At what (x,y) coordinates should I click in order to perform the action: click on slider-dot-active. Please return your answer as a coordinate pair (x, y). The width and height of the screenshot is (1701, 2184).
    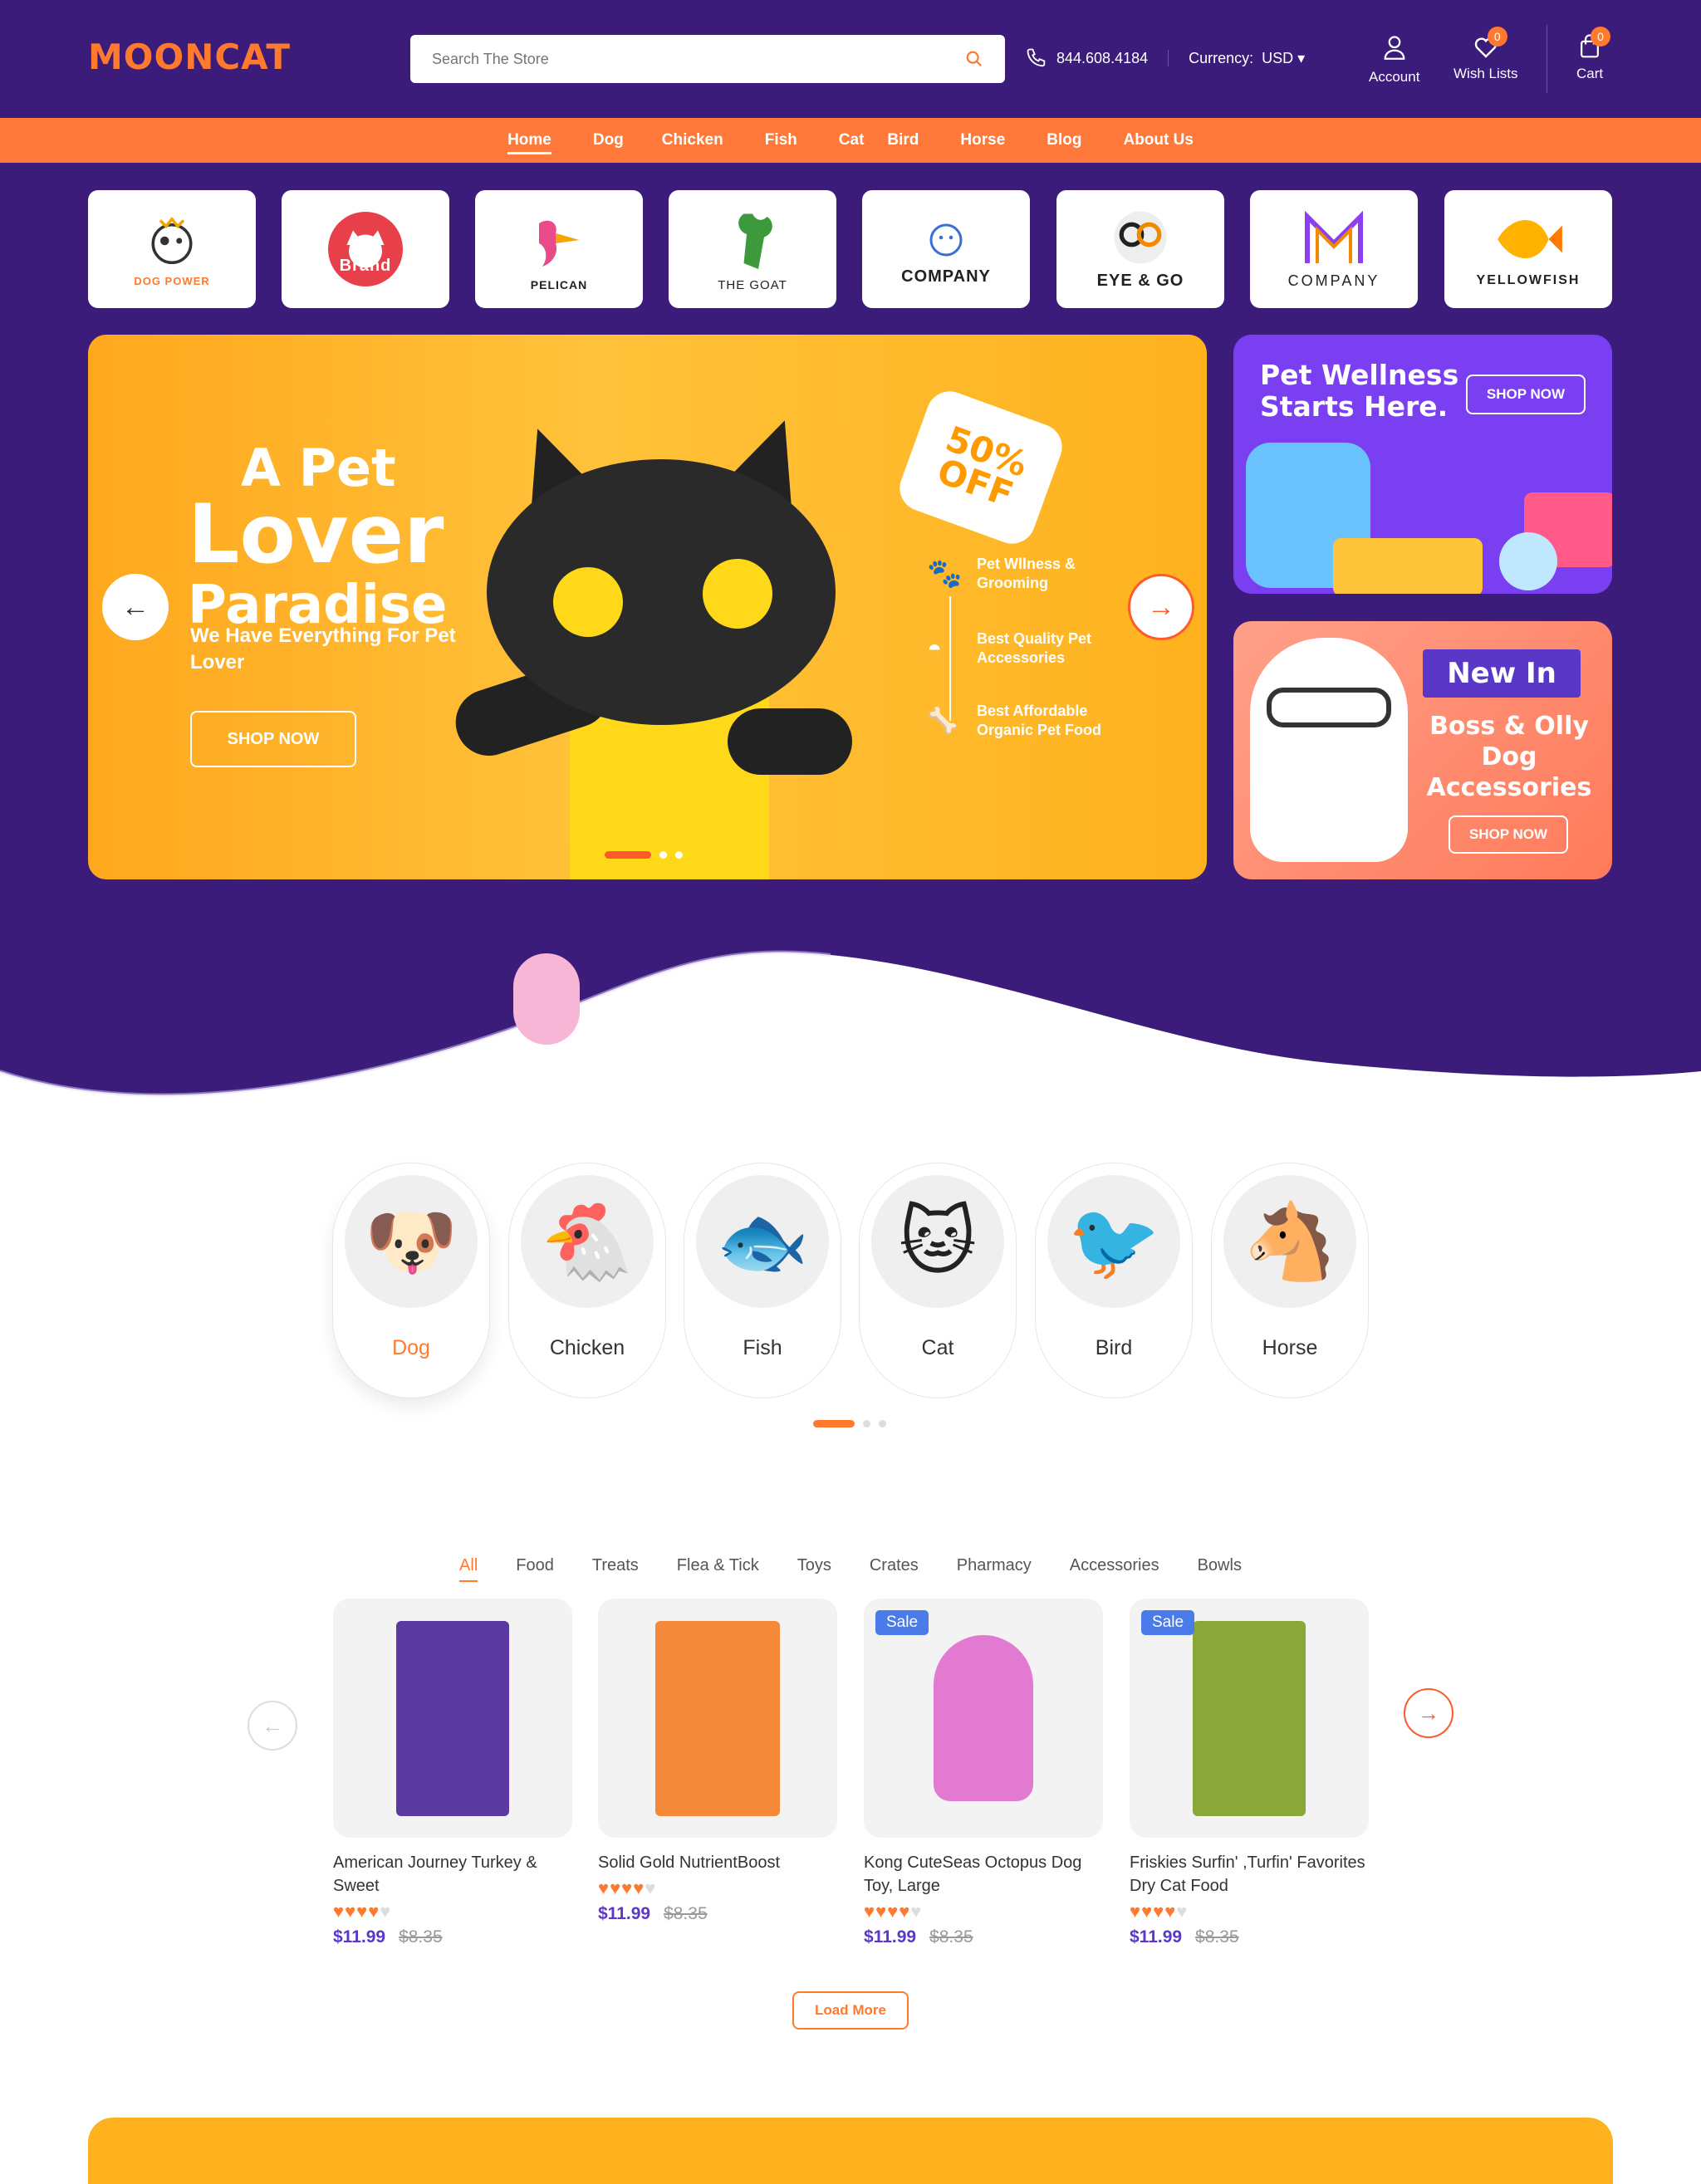
    Looking at the image, I should click on (628, 855).